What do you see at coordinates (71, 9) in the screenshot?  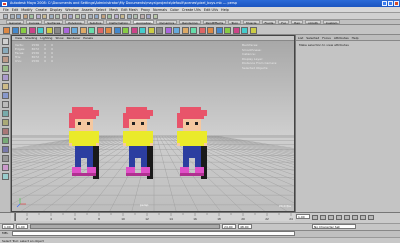 I see `menu-window: Window` at bounding box center [71, 9].